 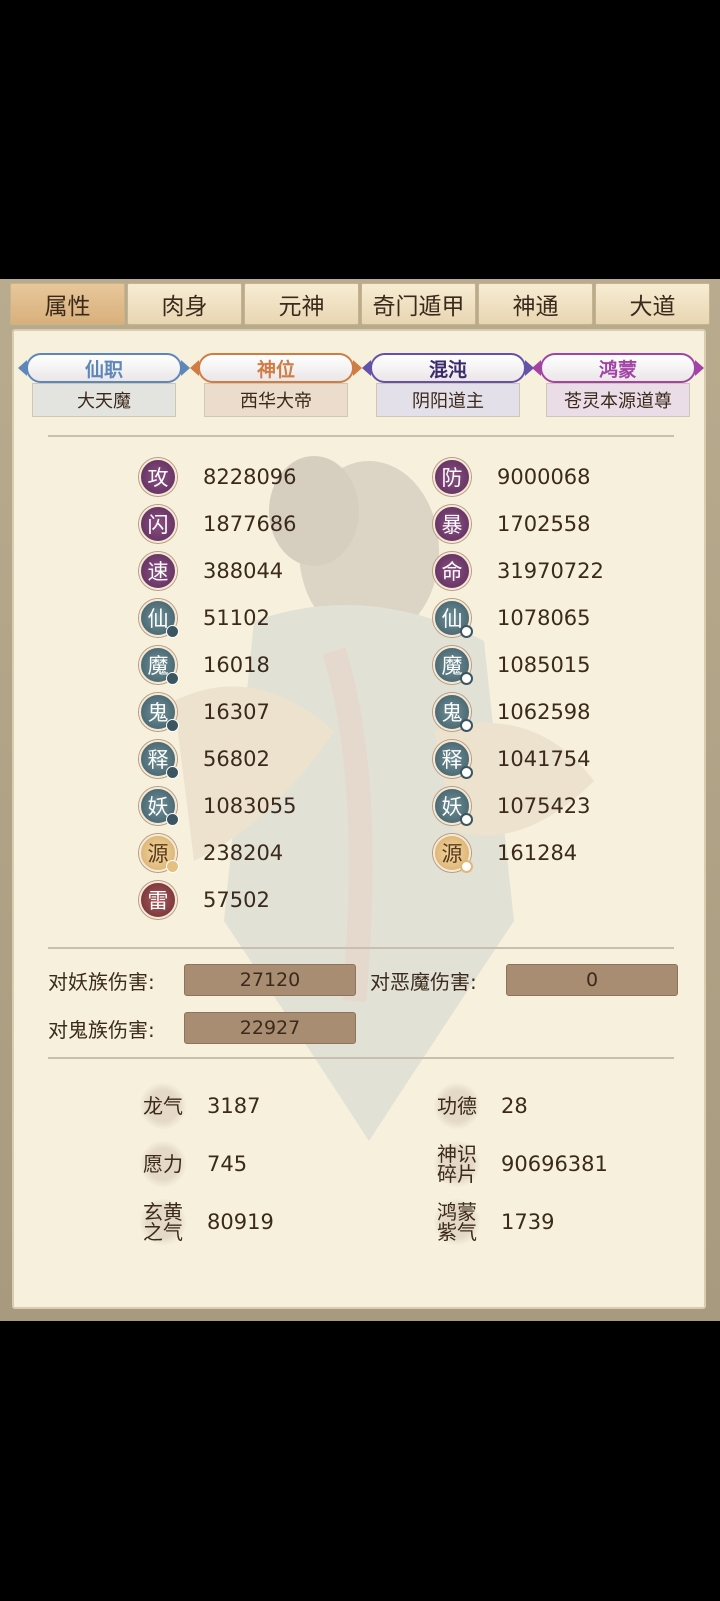 What do you see at coordinates (270, 980) in the screenshot?
I see `damage-value: 27120` at bounding box center [270, 980].